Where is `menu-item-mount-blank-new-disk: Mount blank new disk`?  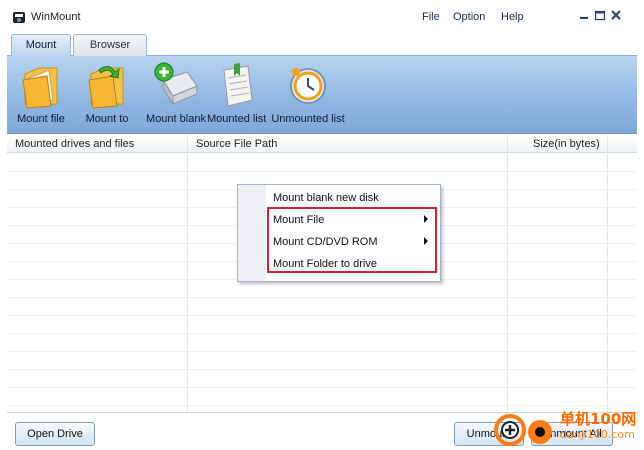
menu-item-mount-blank-new-disk: Mount blank new disk is located at coordinates (355, 198).